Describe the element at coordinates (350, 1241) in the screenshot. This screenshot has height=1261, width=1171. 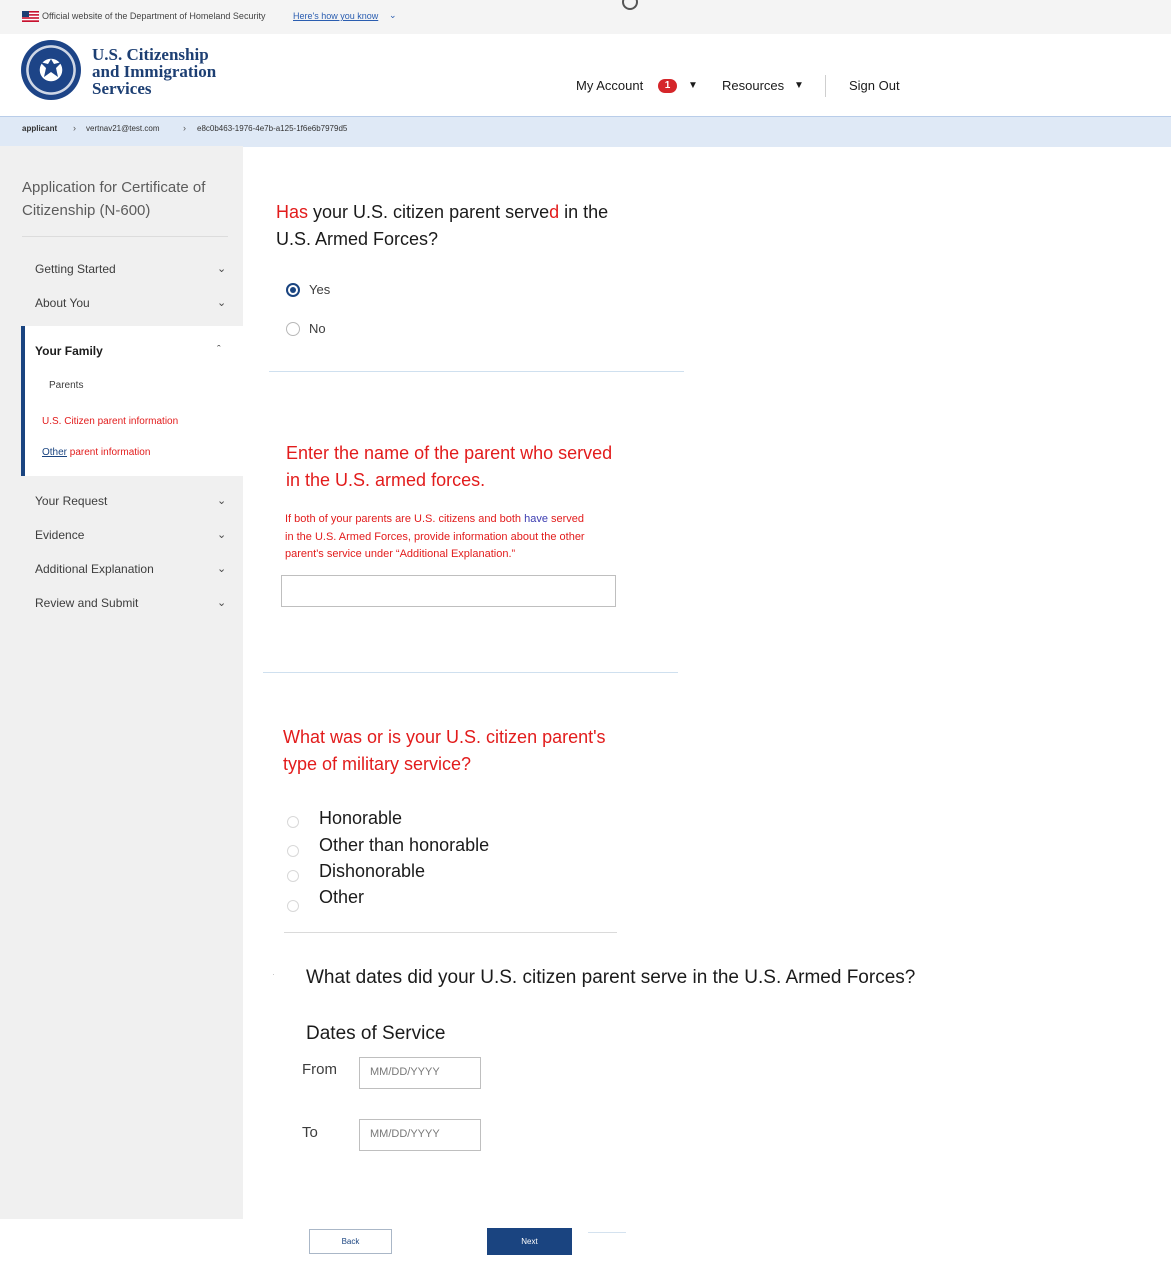
I see `back-button: Back` at that location.